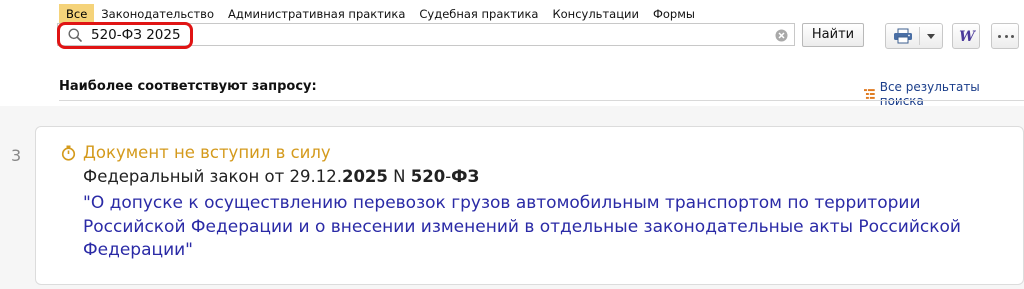  I want to click on document-status: Документ не вступил в силу, so click(196, 152).